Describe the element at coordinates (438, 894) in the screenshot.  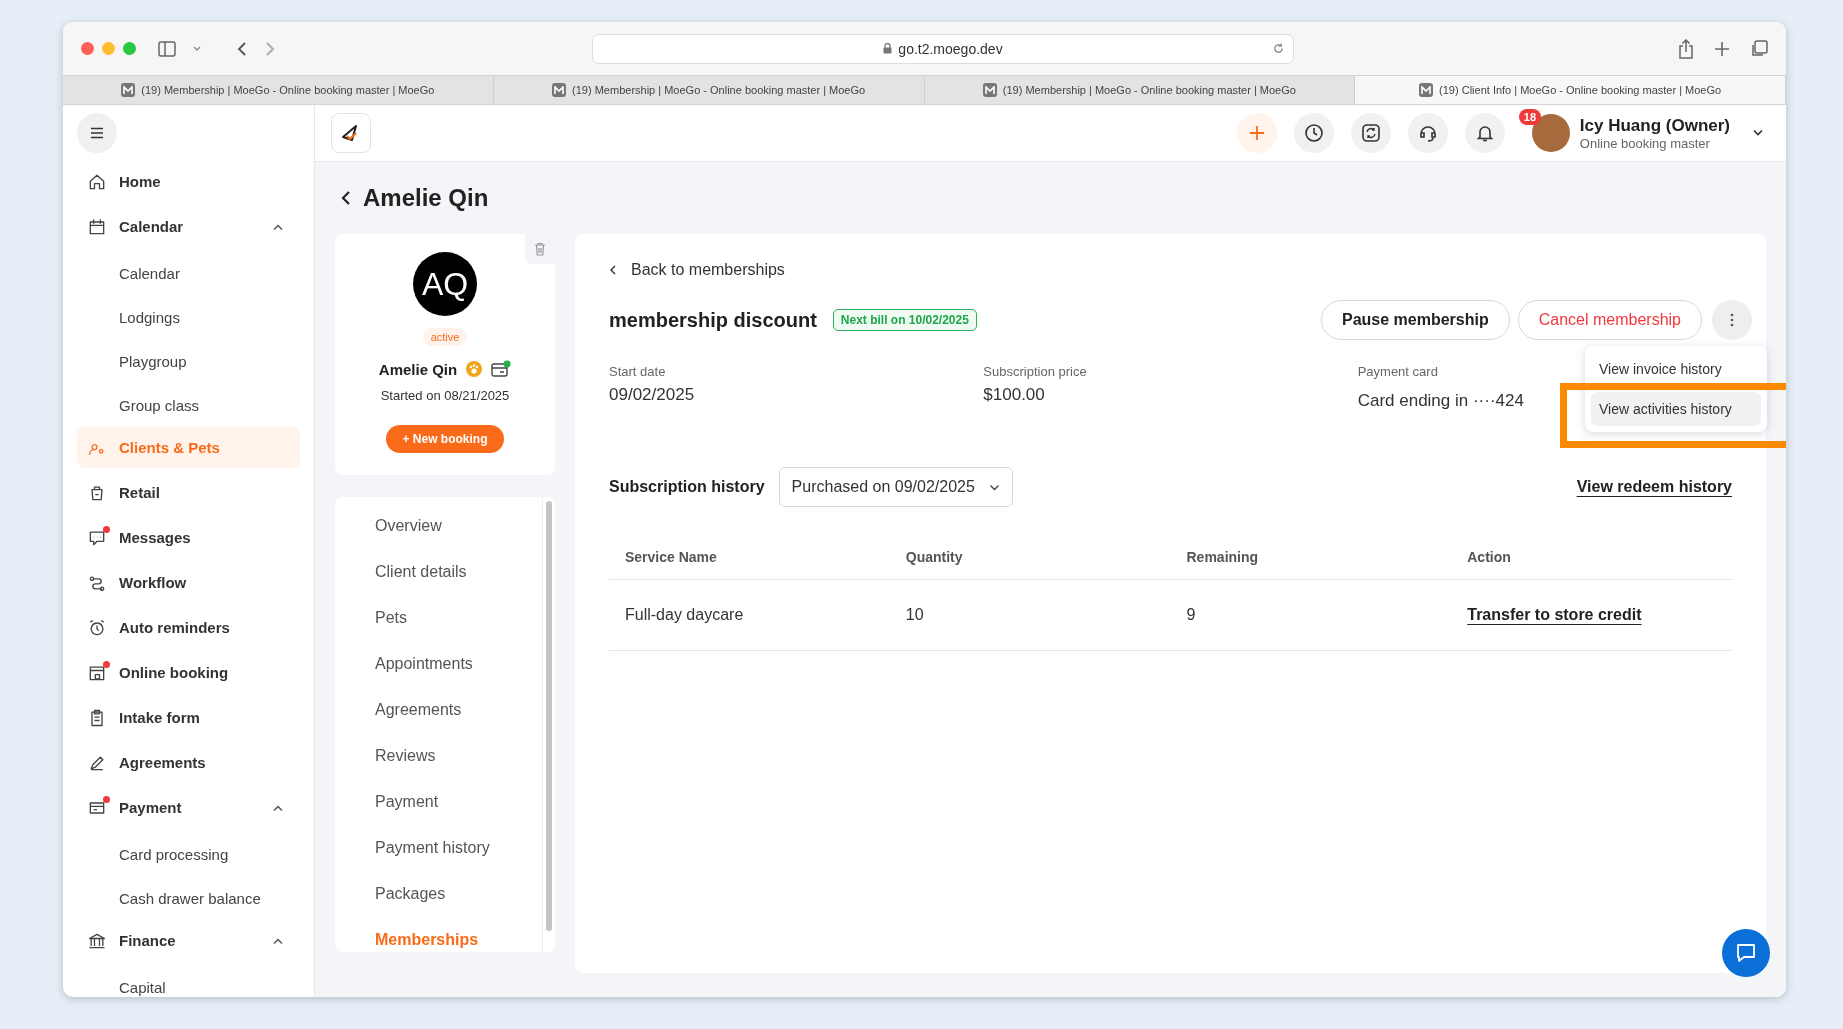
I see `client-nav-item: Packages` at that location.